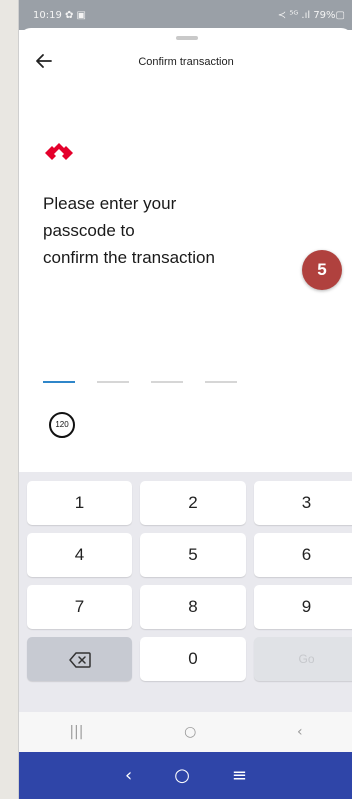  Describe the element at coordinates (186, 62) in the screenshot. I see `page-title: Confirm transaction` at that location.